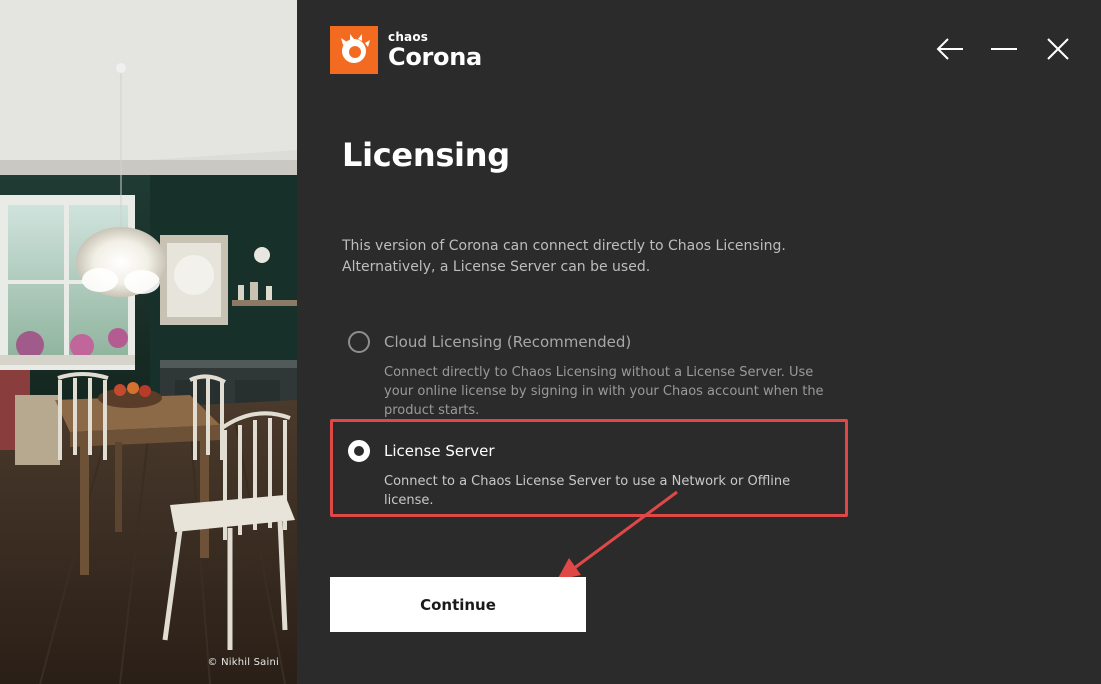 Image resolution: width=1101 pixels, height=684 pixels. Describe the element at coordinates (589, 468) in the screenshot. I see `annotation-highlight-box` at that location.